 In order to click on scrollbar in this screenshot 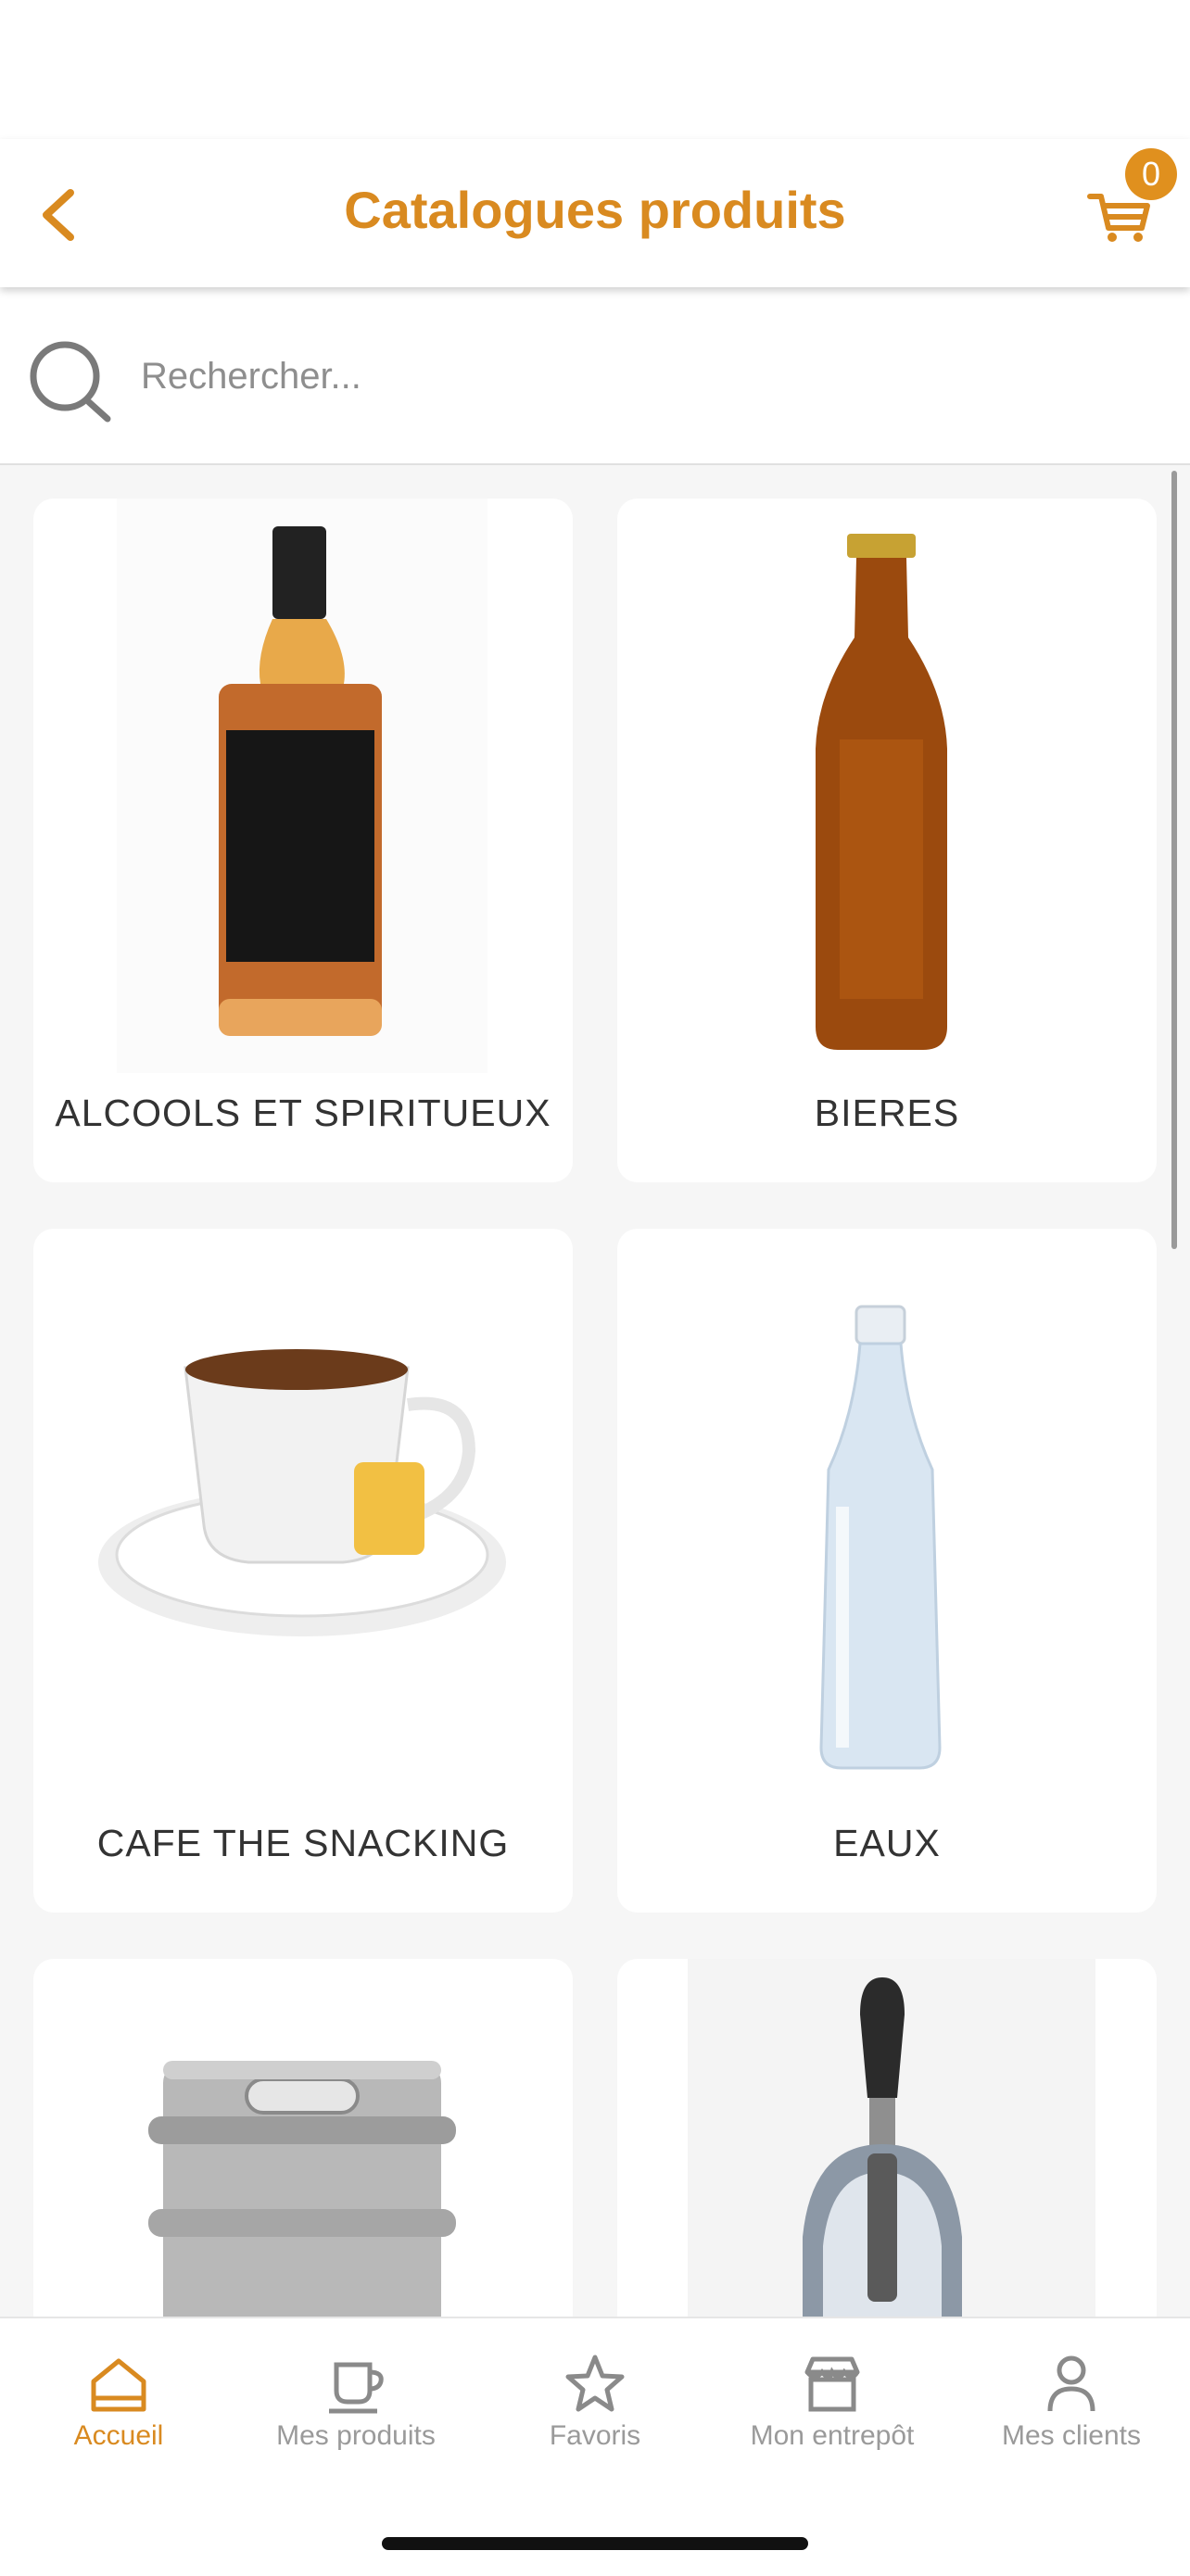, I will do `click(1174, 860)`.